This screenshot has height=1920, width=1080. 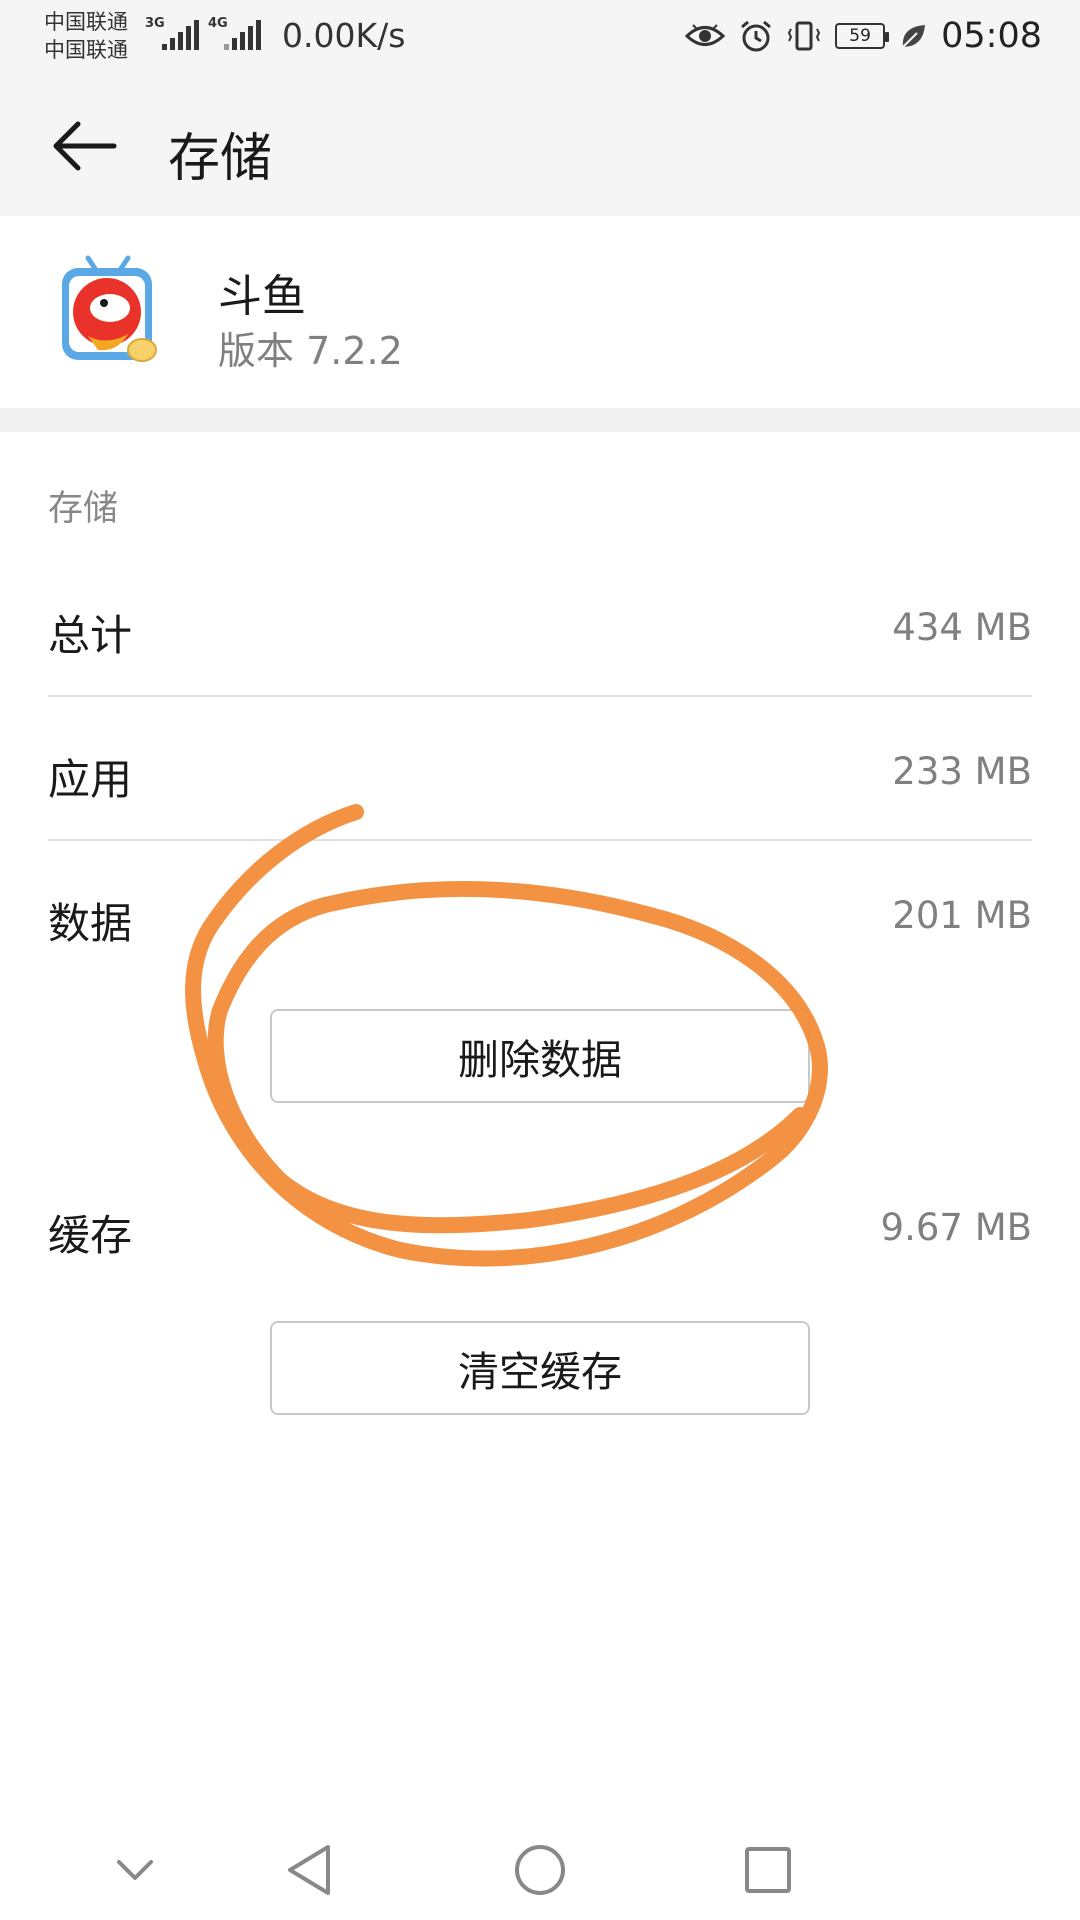 I want to click on page-title: 存储, so click(x=220, y=159).